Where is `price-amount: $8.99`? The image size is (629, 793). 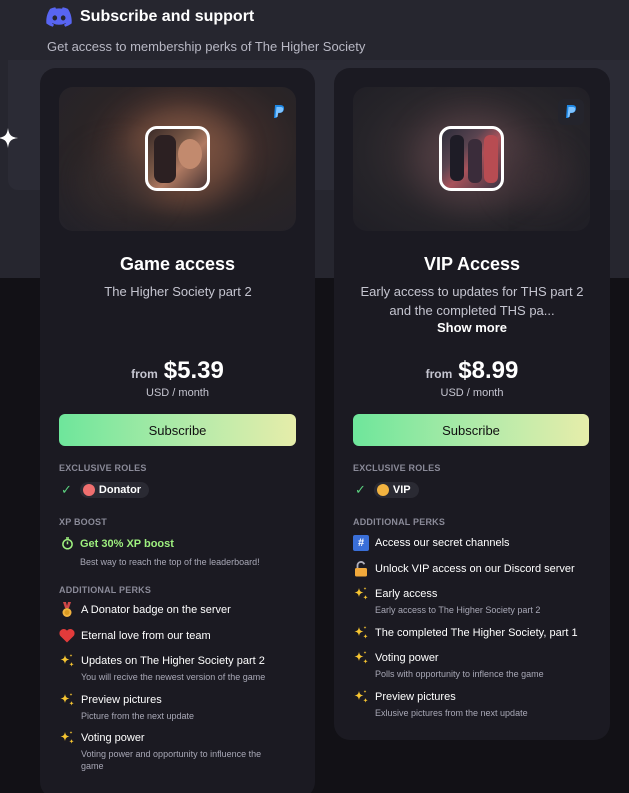 price-amount: $8.99 is located at coordinates (488, 370).